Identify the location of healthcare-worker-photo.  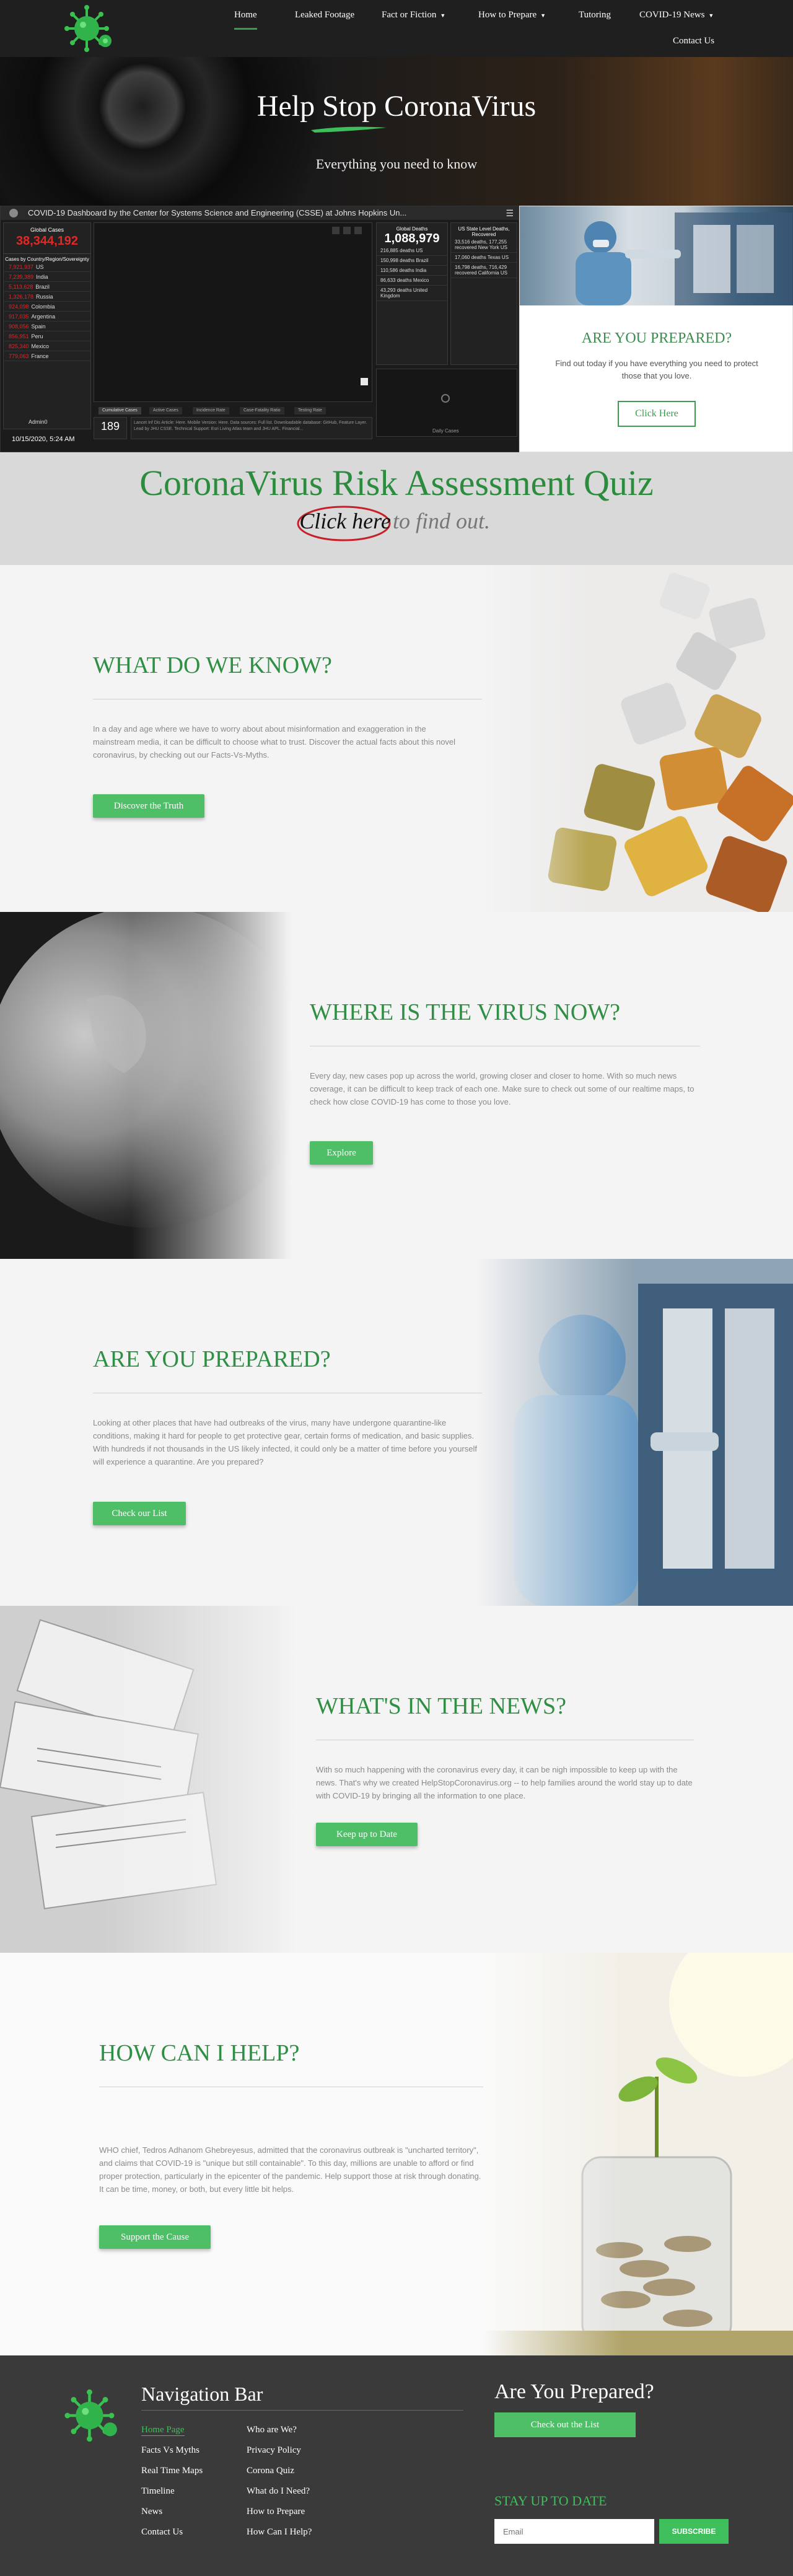
(656, 255).